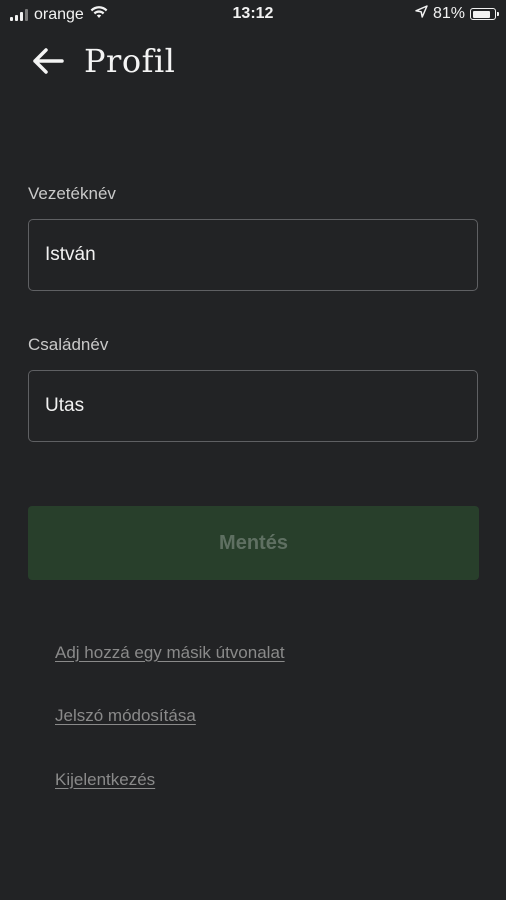 Image resolution: width=506 pixels, height=900 pixels. What do you see at coordinates (105, 780) in the screenshot?
I see `logout-link: Kijelentkezés` at bounding box center [105, 780].